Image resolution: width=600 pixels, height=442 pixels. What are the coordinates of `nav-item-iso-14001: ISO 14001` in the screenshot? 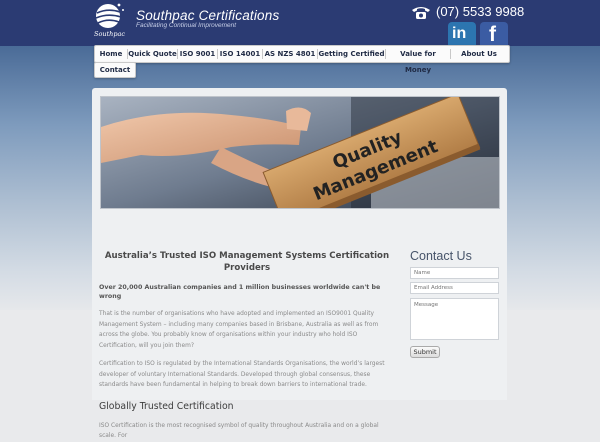 It's located at (240, 54).